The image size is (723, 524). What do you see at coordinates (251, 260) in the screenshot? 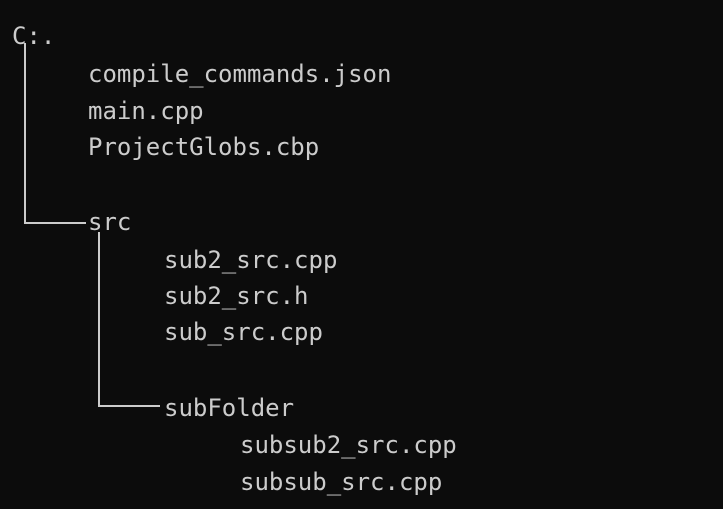
I see `file-sub2-src-cpp: sub2_src.cpp` at bounding box center [251, 260].